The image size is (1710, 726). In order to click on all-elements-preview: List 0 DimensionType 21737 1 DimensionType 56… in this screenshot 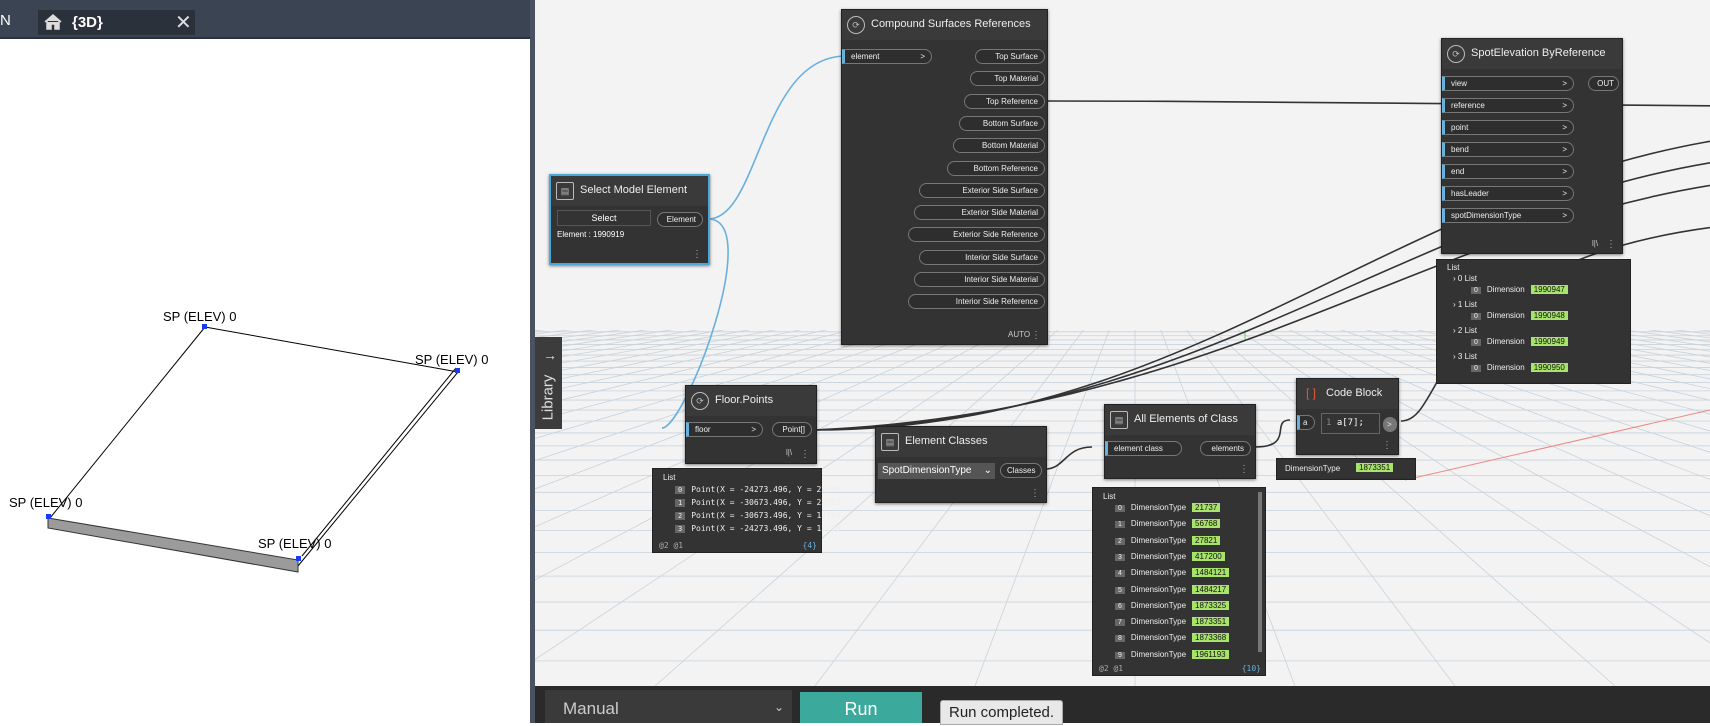, I will do `click(1179, 581)`.